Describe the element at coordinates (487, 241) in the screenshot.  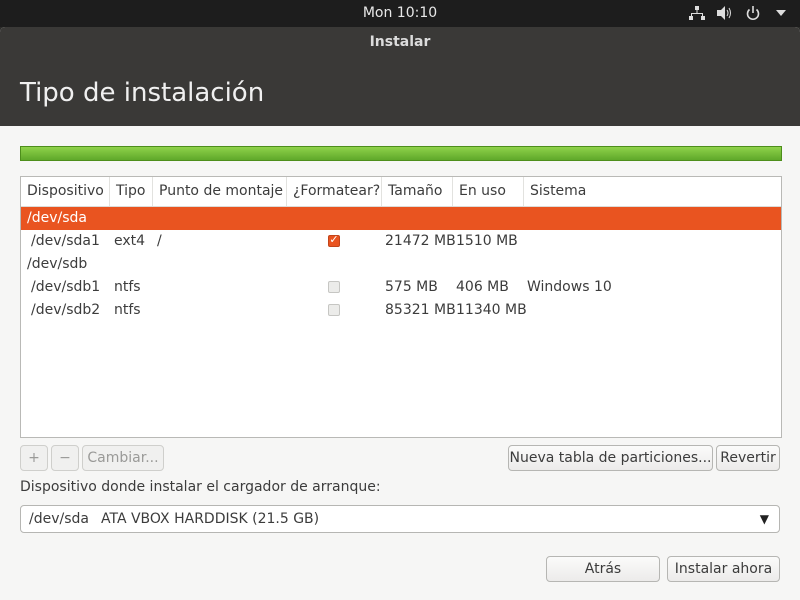
I see `used-cell: 1510 MB` at that location.